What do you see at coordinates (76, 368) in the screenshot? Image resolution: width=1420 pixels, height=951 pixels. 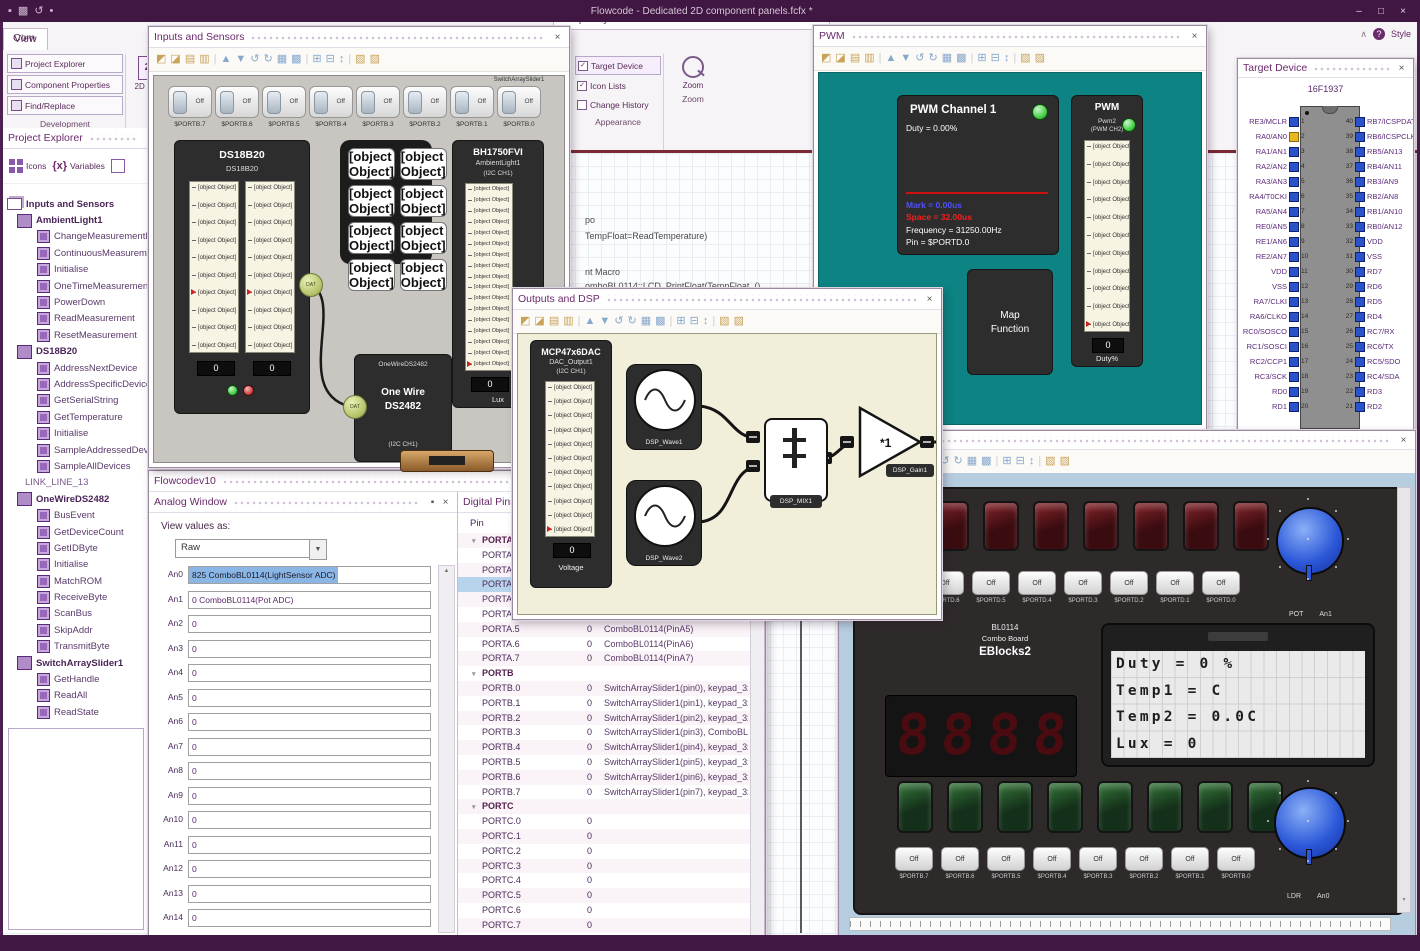 I see `tree-item: AddressNextDevice` at bounding box center [76, 368].